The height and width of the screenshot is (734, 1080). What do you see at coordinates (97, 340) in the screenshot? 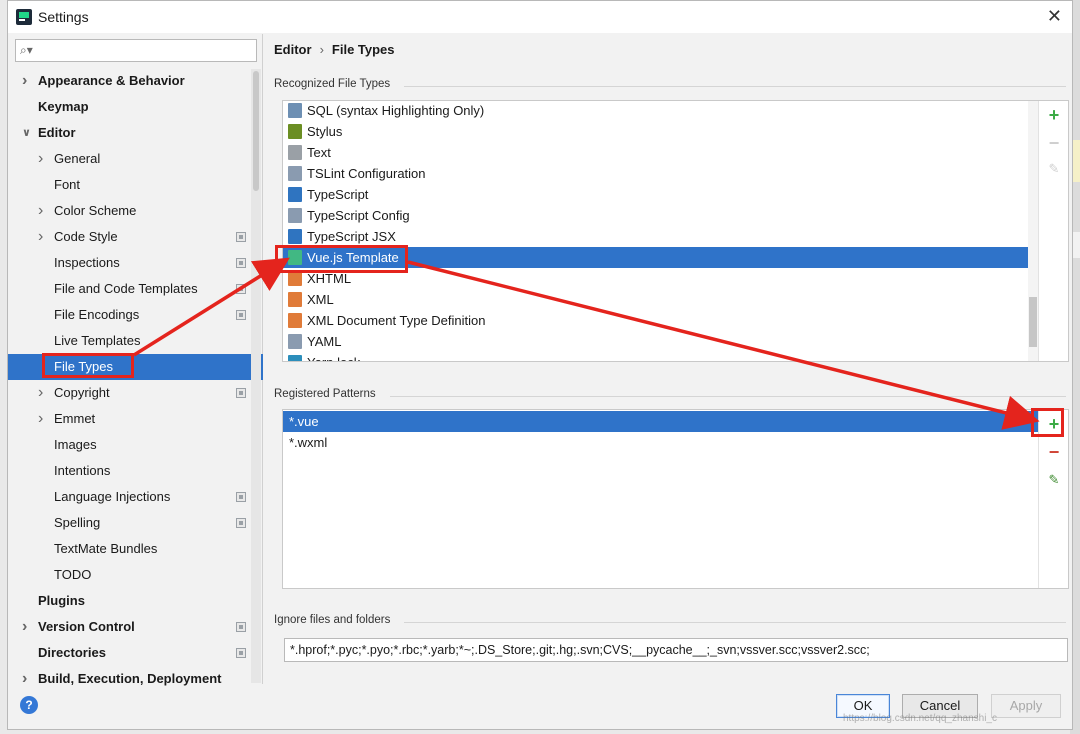
I see `sidebar-item-label: Live Templates` at bounding box center [97, 340].